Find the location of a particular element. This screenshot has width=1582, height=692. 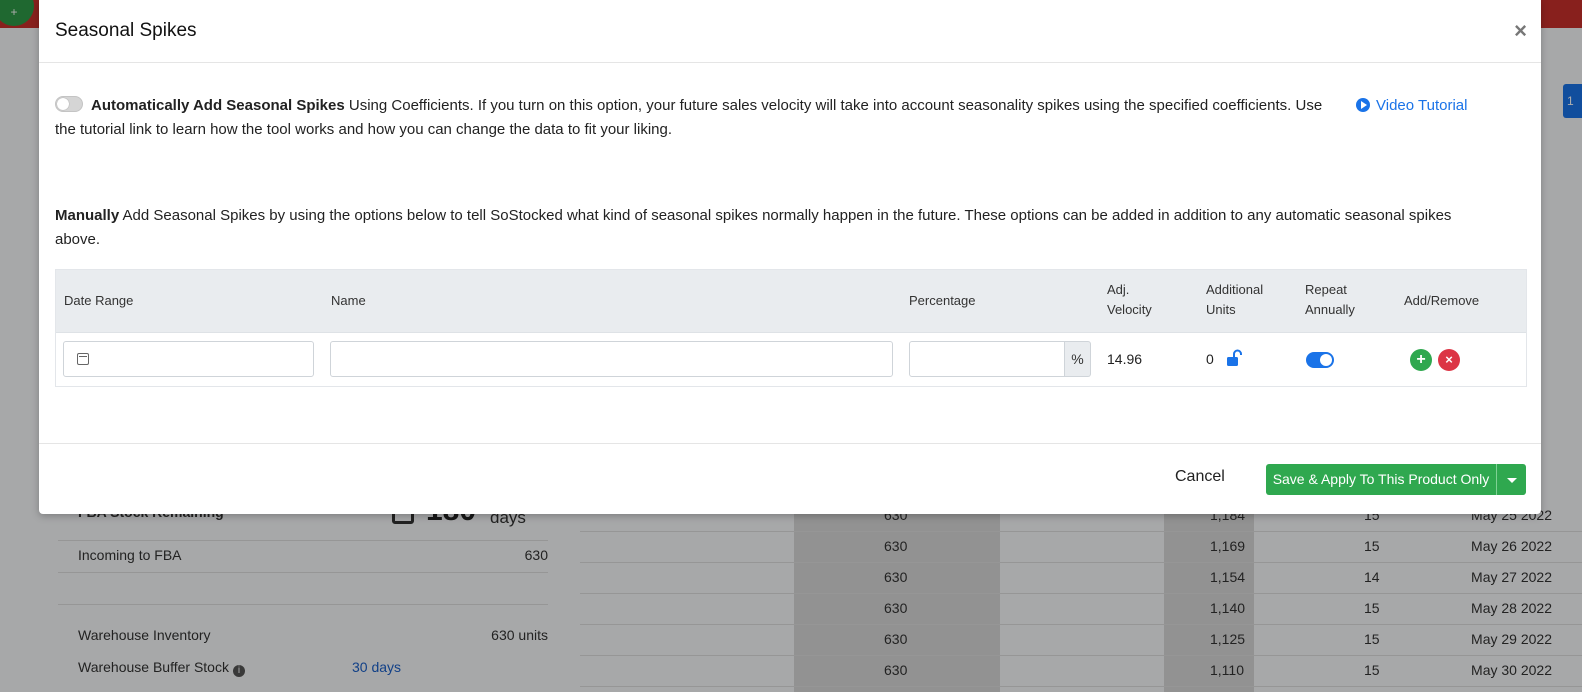

close-icon: × is located at coordinates (1520, 31).